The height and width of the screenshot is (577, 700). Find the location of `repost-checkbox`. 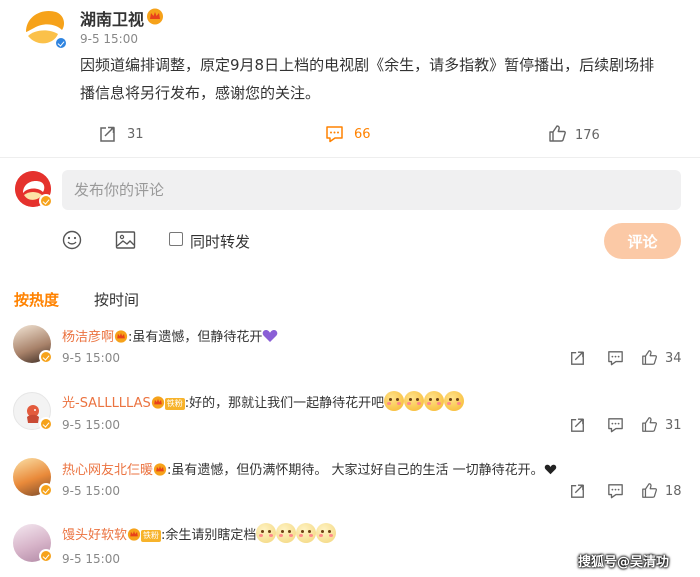

repost-checkbox is located at coordinates (176, 239).